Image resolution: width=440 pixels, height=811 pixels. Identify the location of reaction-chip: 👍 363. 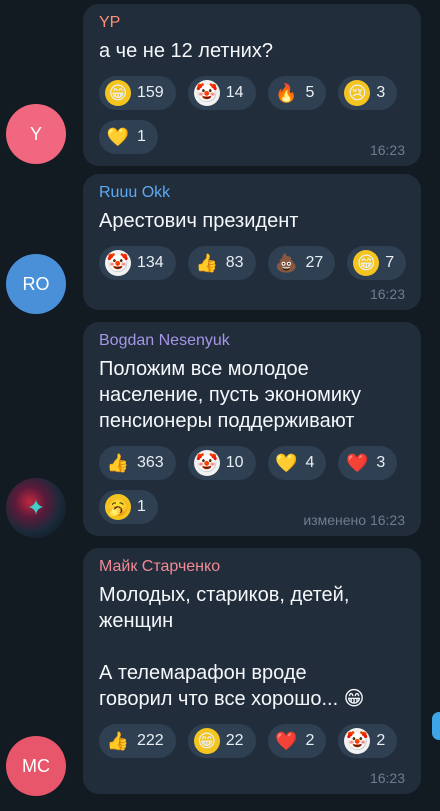
(137, 463).